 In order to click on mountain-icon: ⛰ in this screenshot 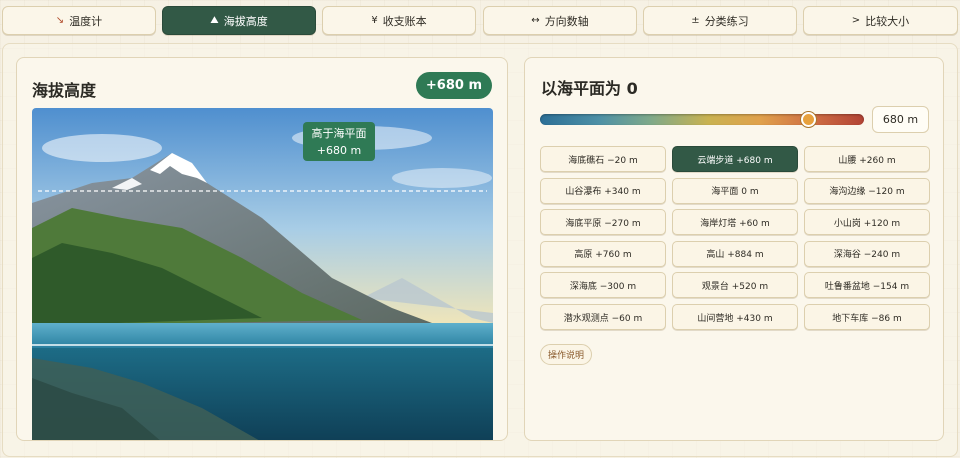, I will do `click(214, 20)`.